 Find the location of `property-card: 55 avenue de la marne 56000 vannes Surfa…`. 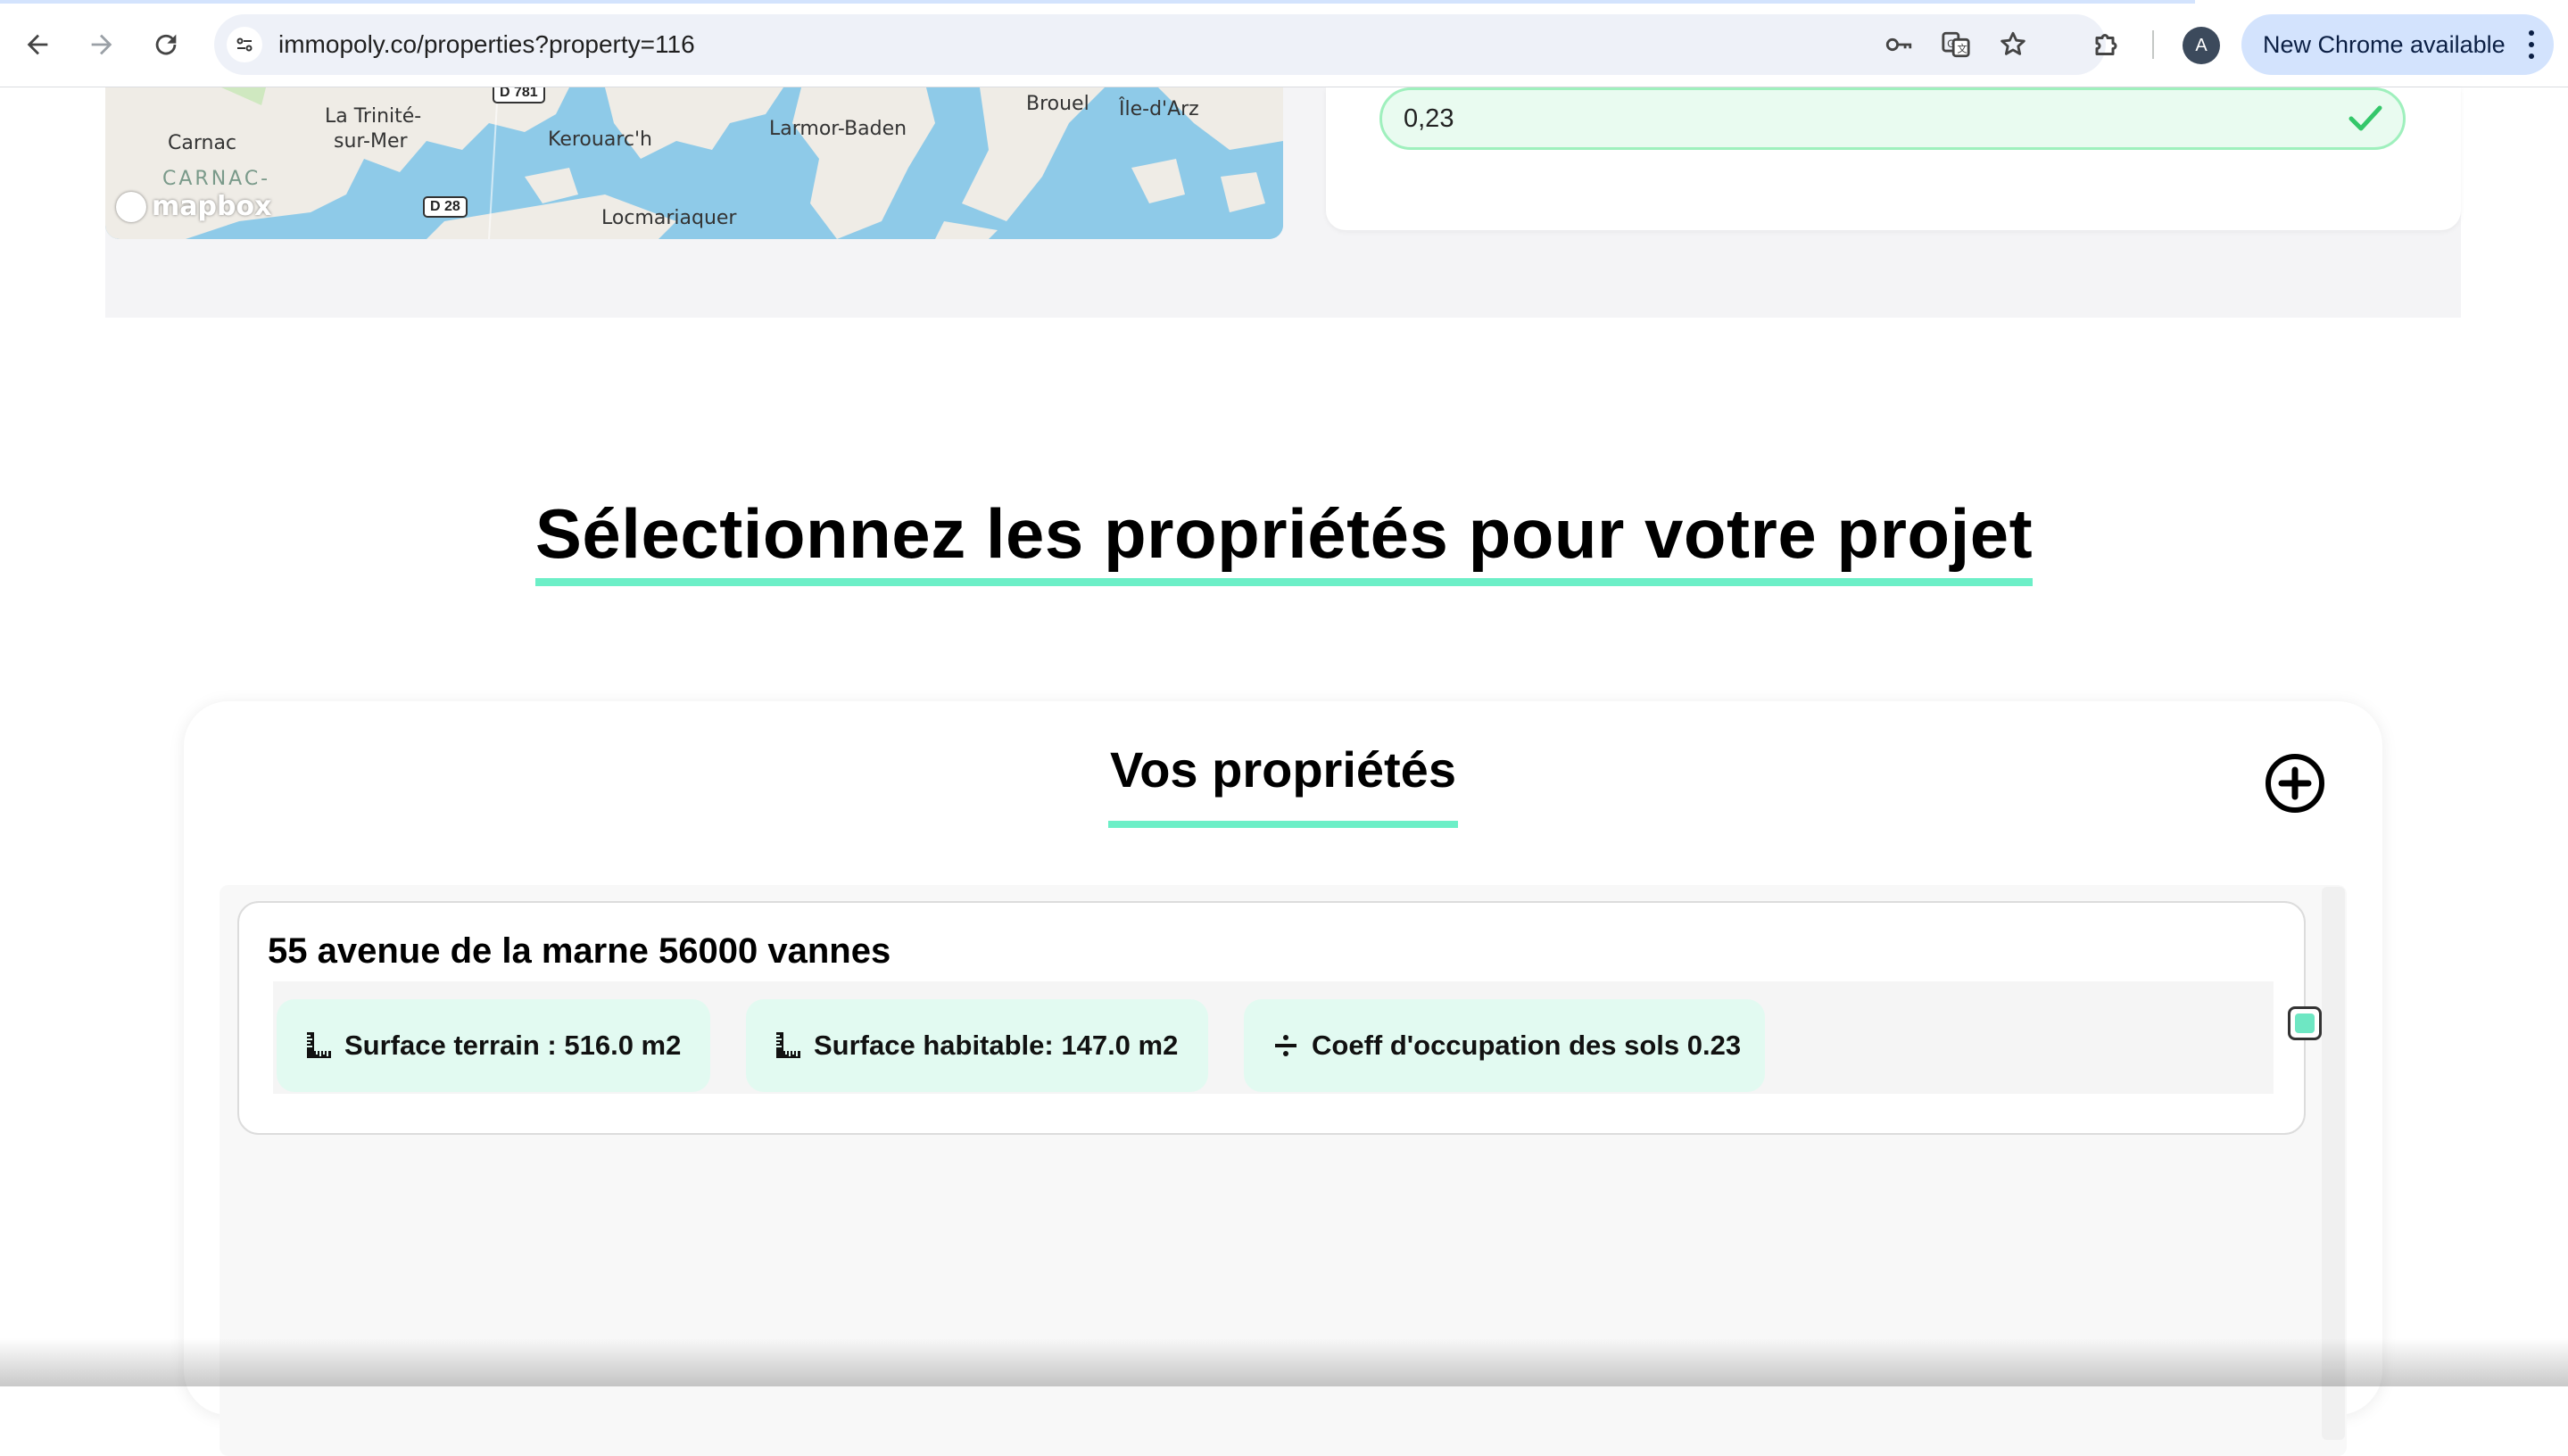

property-card: 55 avenue de la marne 56000 vannes Surfa… is located at coordinates (1279, 1018).